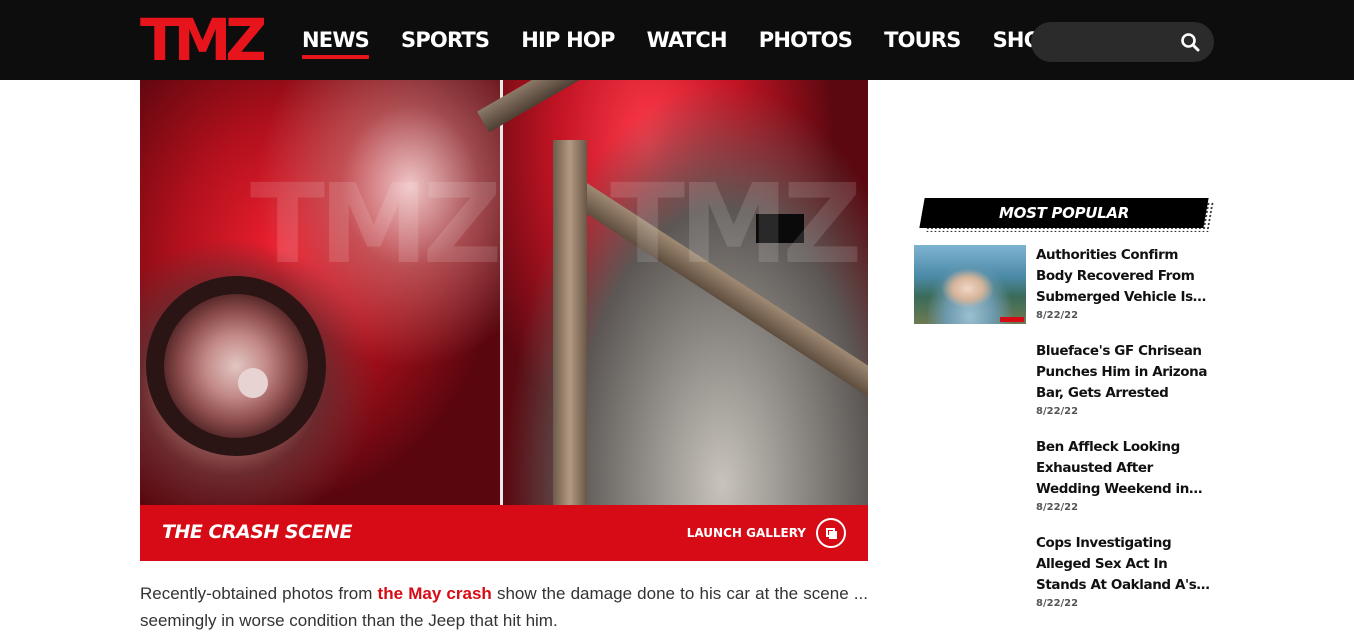 This screenshot has height=642, width=1366. Describe the element at coordinates (1190, 42) in the screenshot. I see `search-icon` at that location.